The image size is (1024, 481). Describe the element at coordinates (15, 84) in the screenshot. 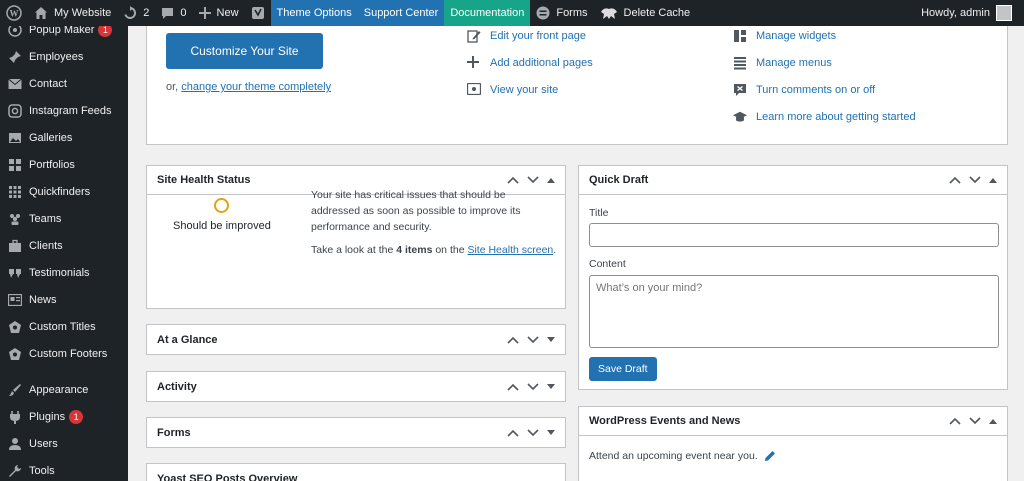

I see `mail-icon` at that location.